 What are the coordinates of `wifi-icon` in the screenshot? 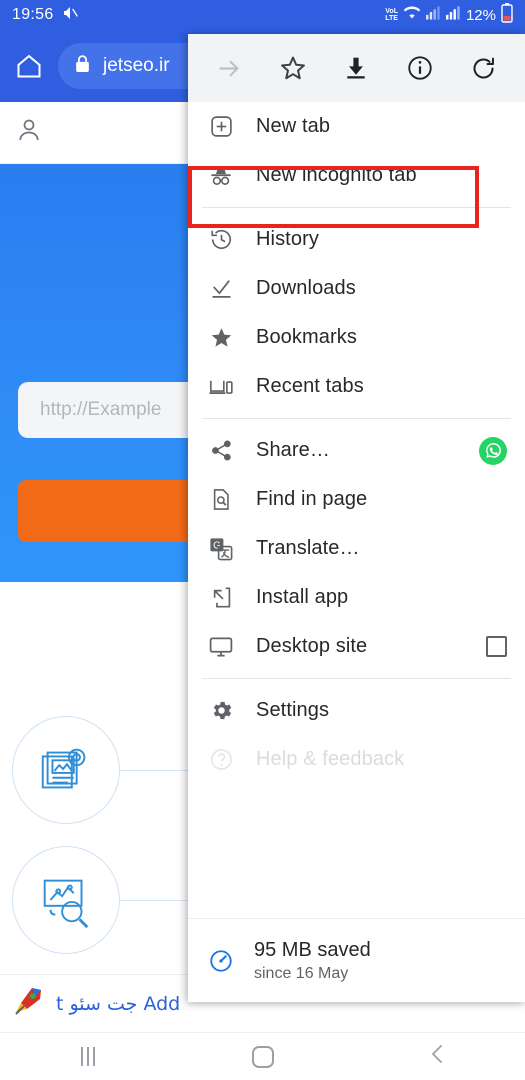 It's located at (412, 15).